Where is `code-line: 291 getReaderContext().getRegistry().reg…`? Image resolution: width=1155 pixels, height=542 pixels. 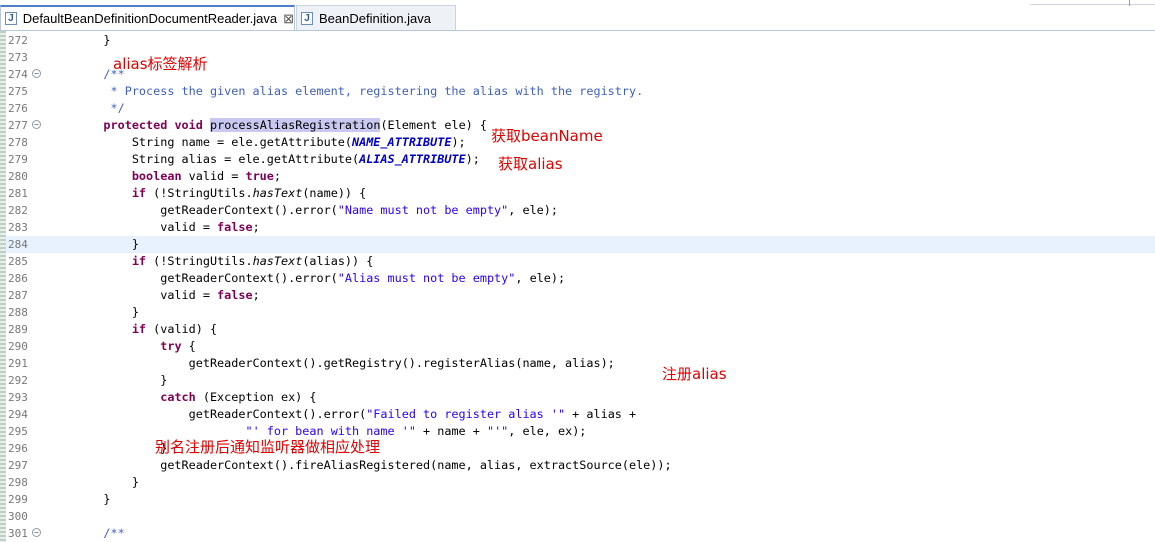
code-line: 291 getReaderContext().getRegistry().reg… is located at coordinates (580, 363).